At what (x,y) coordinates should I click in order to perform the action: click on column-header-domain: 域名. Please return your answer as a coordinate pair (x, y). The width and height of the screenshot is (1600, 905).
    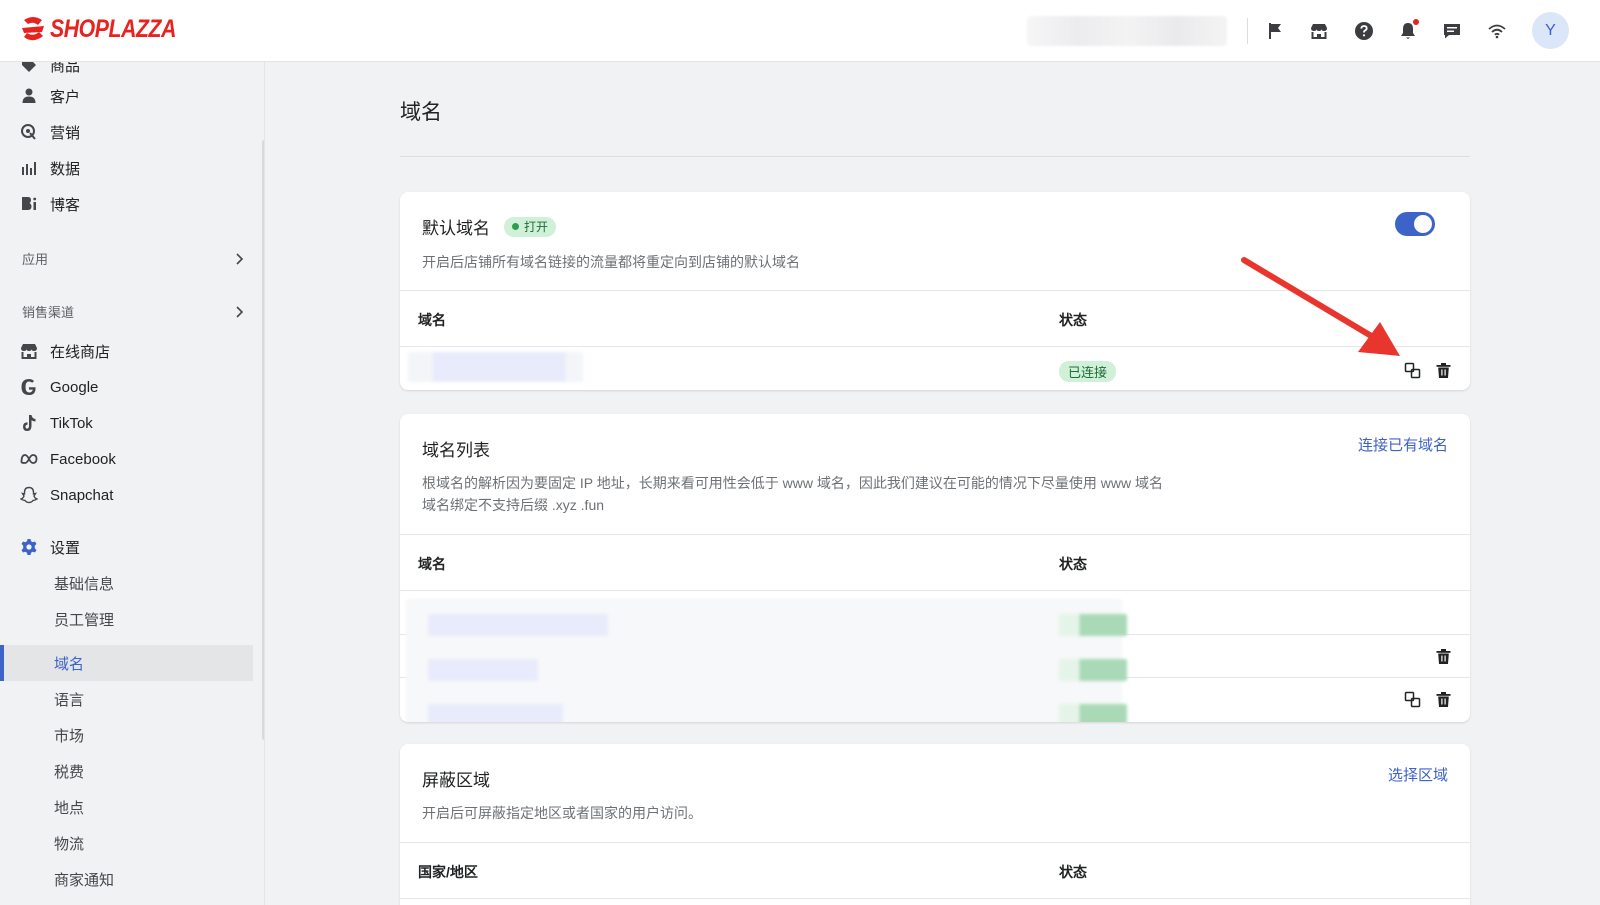
    Looking at the image, I should click on (432, 564).